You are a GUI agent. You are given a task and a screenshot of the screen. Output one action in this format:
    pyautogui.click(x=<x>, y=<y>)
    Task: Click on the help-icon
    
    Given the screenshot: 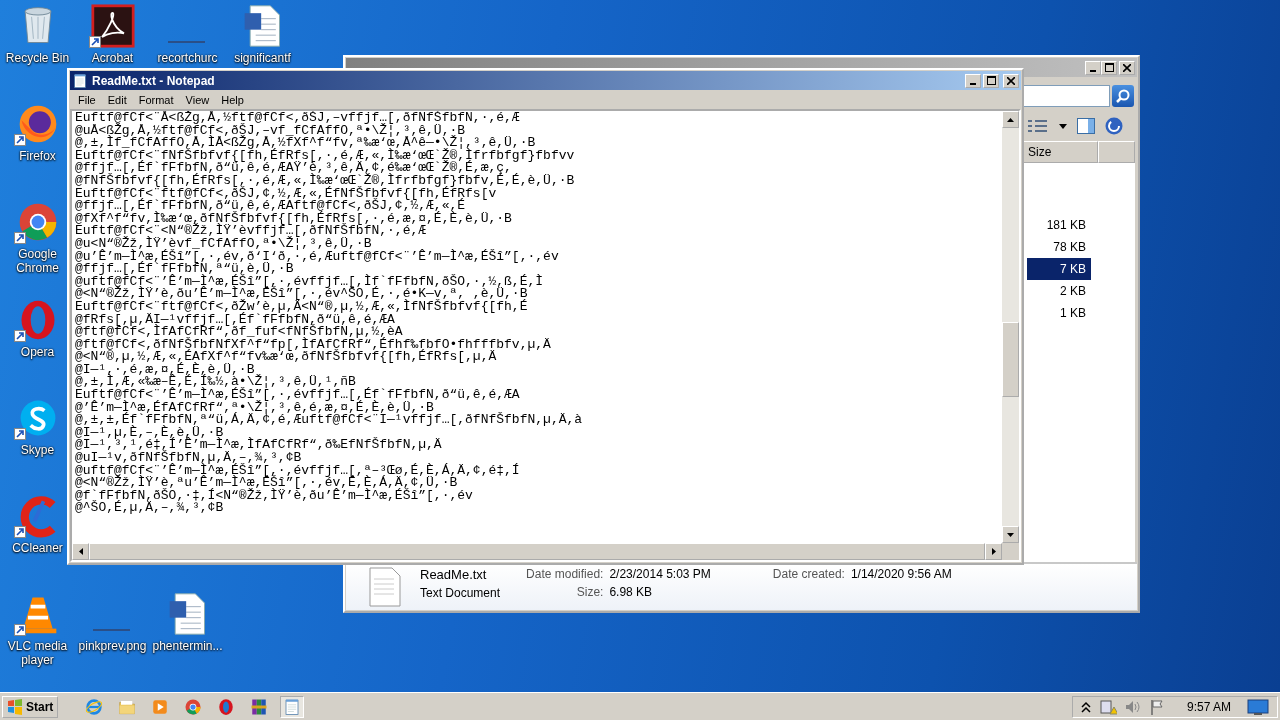 What is the action you would take?
    pyautogui.click(x=1114, y=126)
    